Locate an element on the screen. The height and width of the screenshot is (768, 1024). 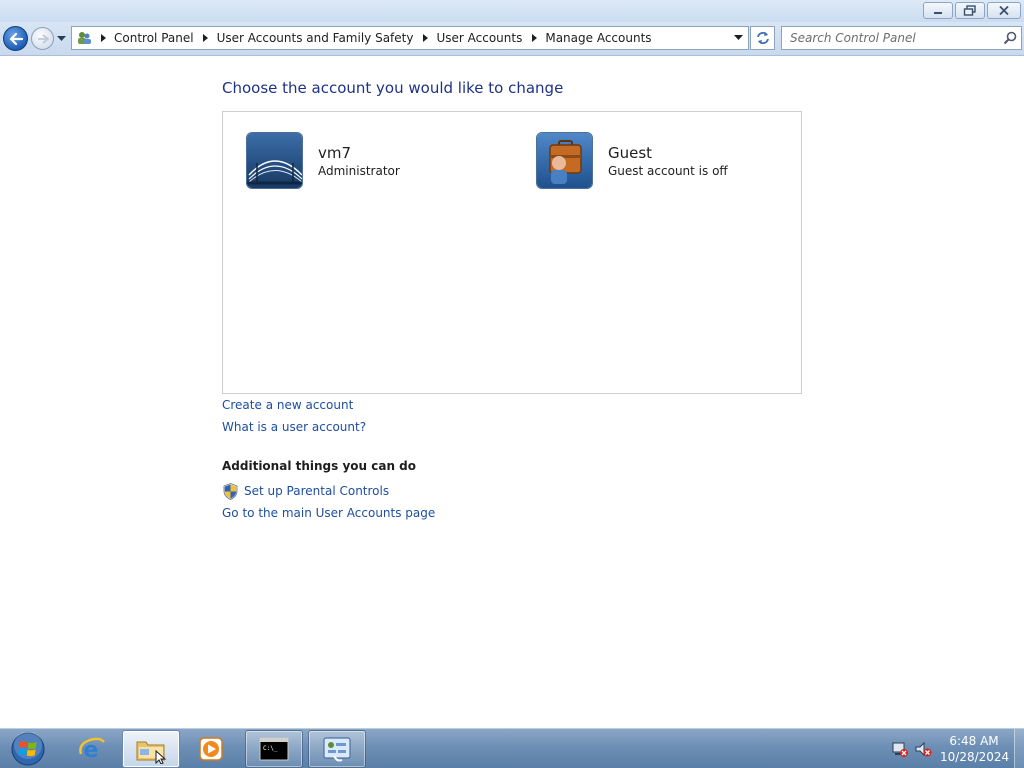
refresh-icon is located at coordinates (762, 38).